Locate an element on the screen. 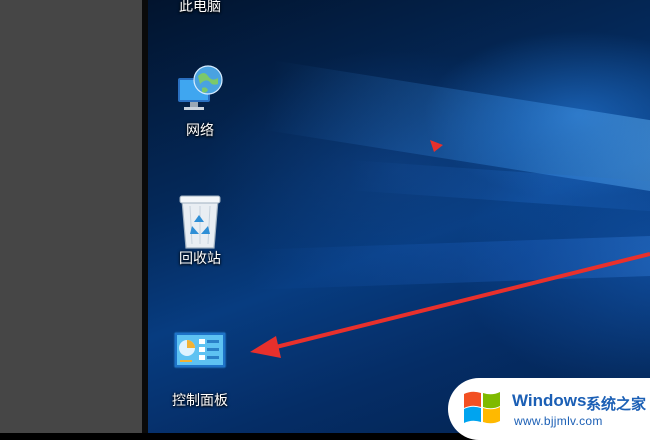 Image resolution: width=650 pixels, height=440 pixels. watermark-brand-cn: 系统之家 is located at coordinates (616, 404).